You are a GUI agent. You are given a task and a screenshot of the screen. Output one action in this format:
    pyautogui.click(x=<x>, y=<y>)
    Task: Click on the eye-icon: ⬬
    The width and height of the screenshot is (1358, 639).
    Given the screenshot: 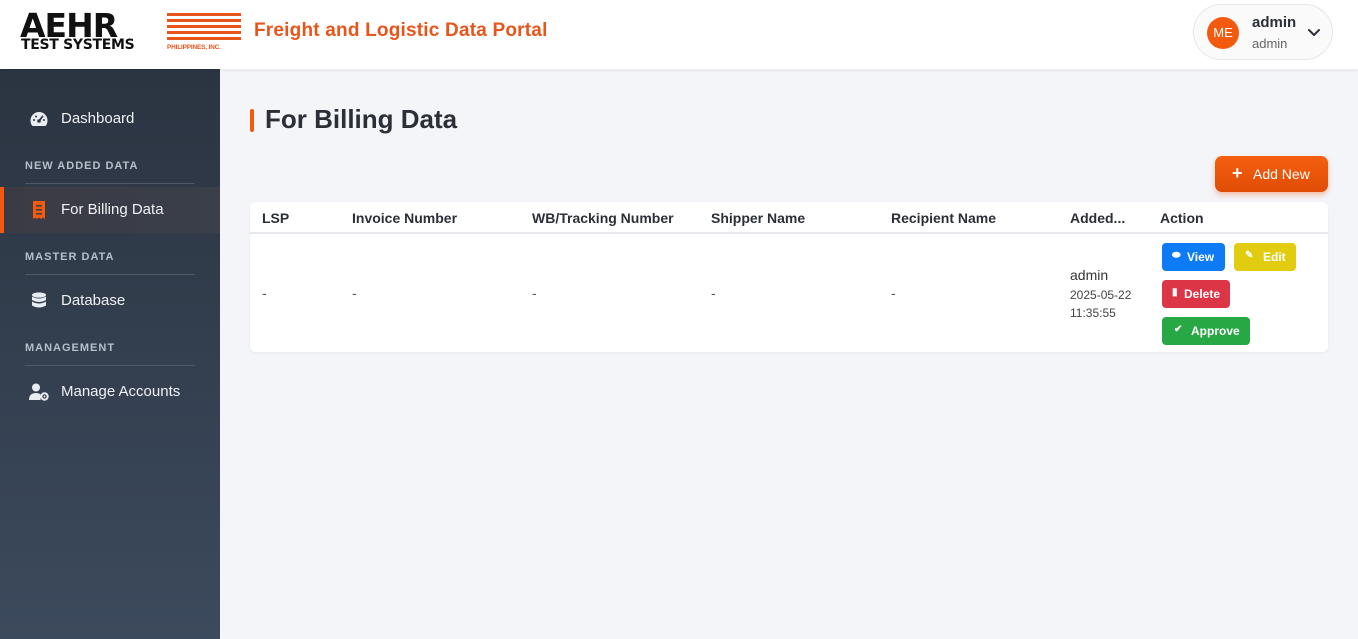 What is the action you would take?
    pyautogui.click(x=1176, y=255)
    